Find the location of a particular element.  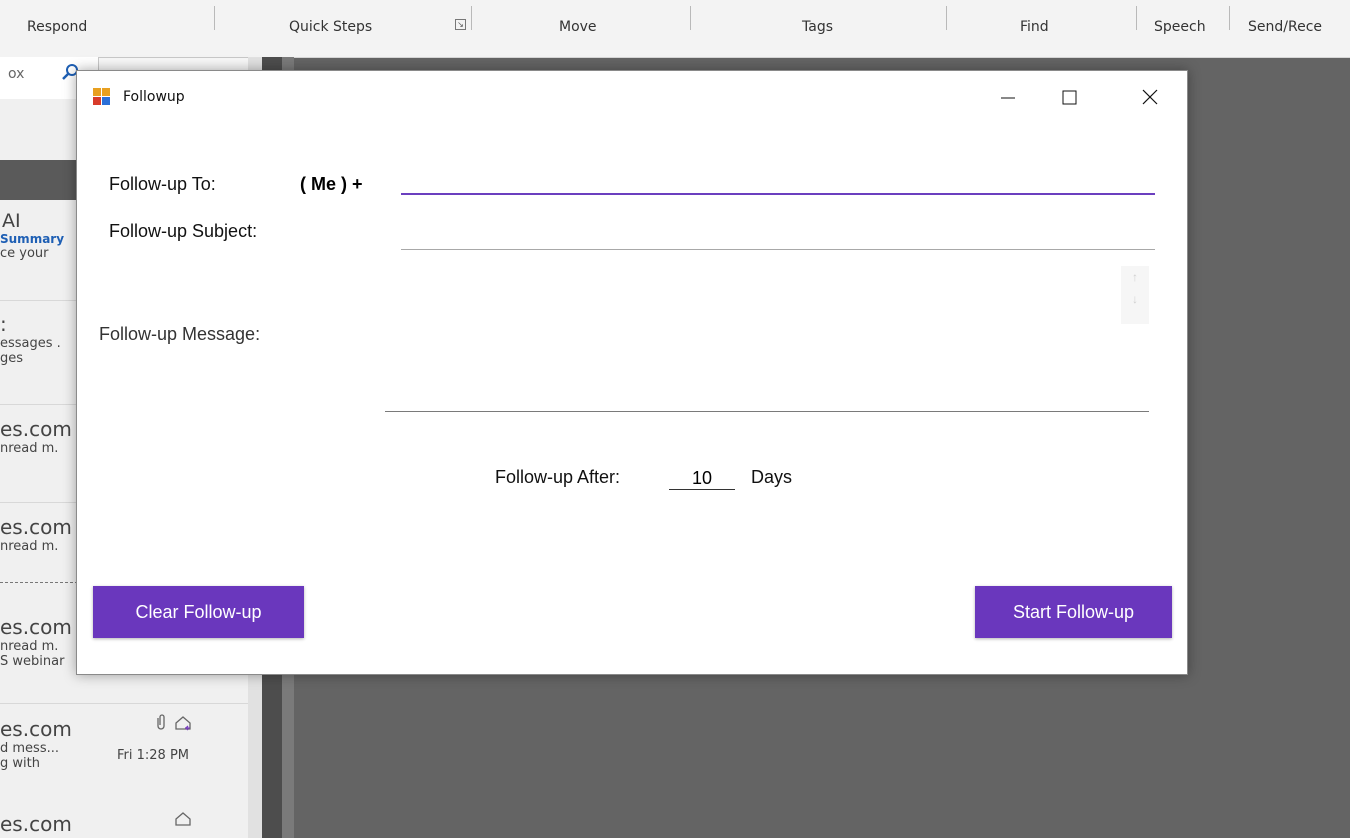

message-label: Follow-up Message: is located at coordinates (180, 334).